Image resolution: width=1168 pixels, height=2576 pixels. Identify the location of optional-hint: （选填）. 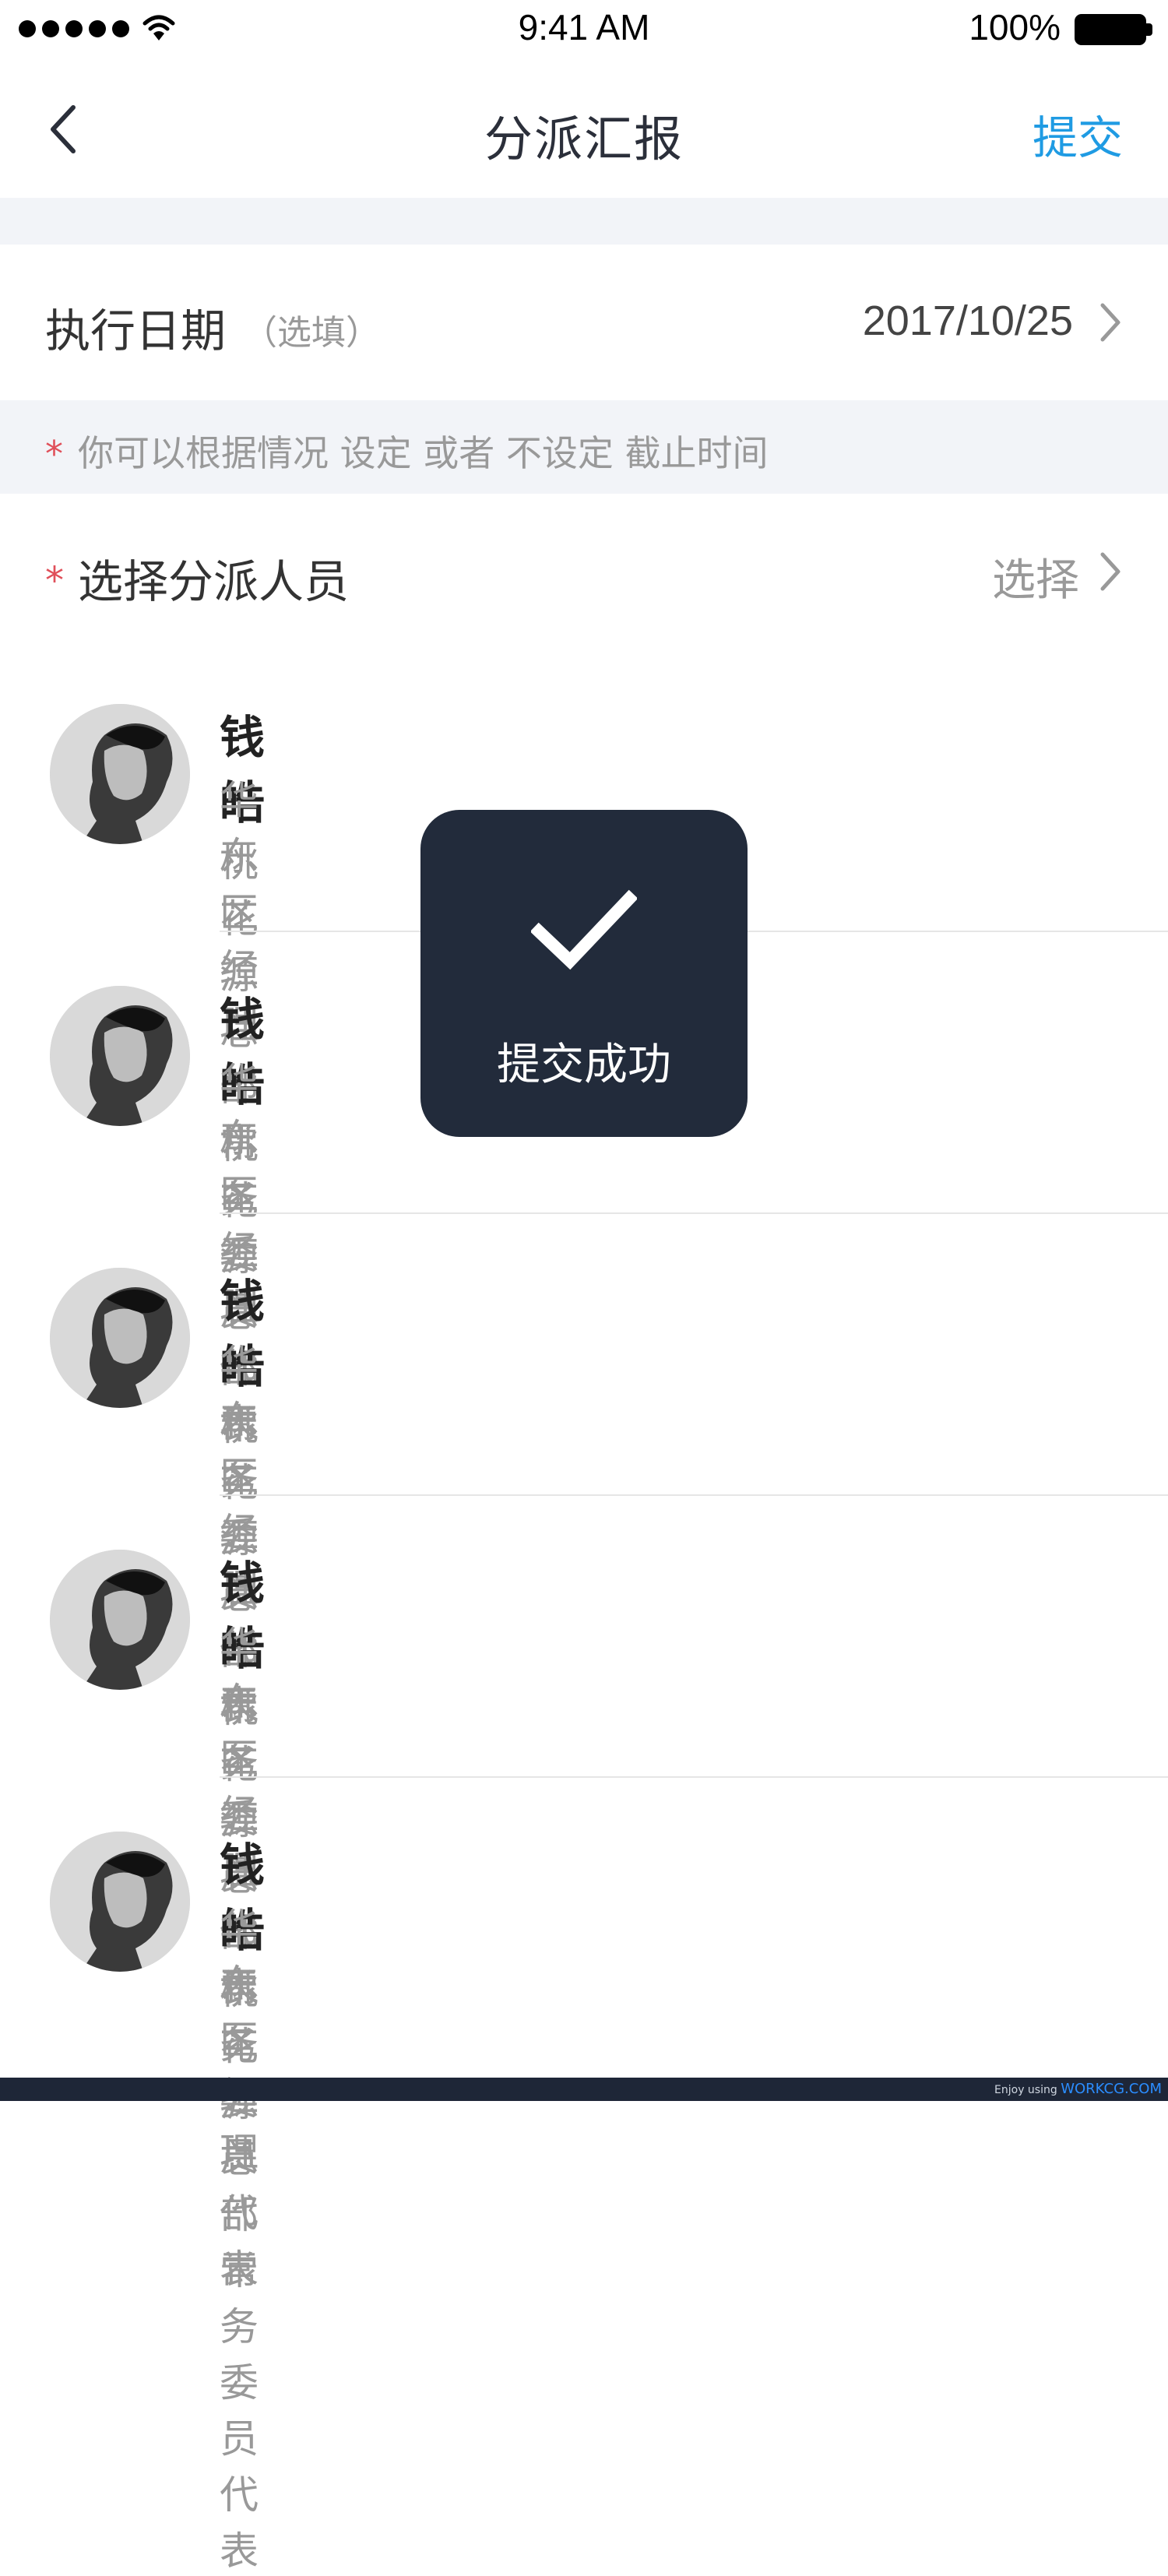
(311, 333).